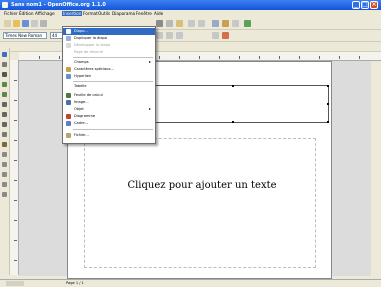  What do you see at coordinates (202, 185) in the screenshot?
I see `text-placeholder: Cliquez pour ajouter un texte` at bounding box center [202, 185].